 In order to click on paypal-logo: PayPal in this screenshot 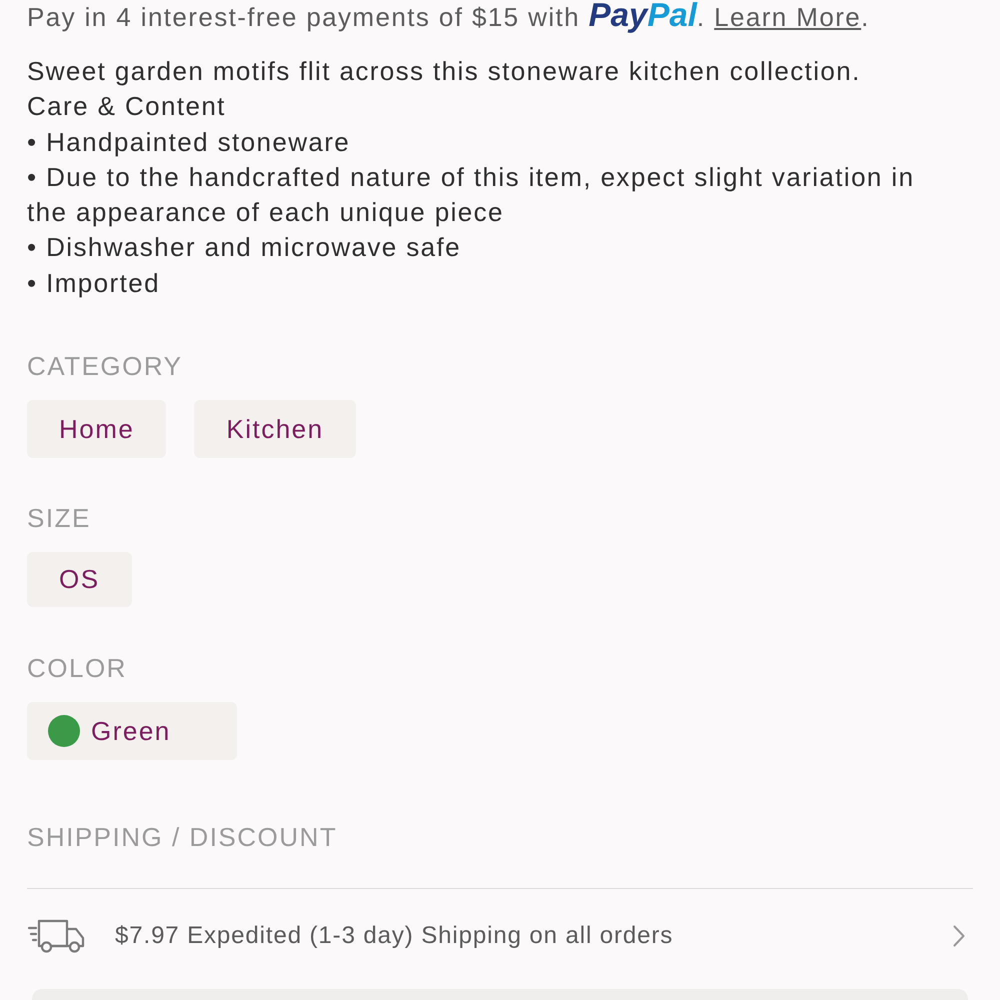, I will do `click(642, 16)`.